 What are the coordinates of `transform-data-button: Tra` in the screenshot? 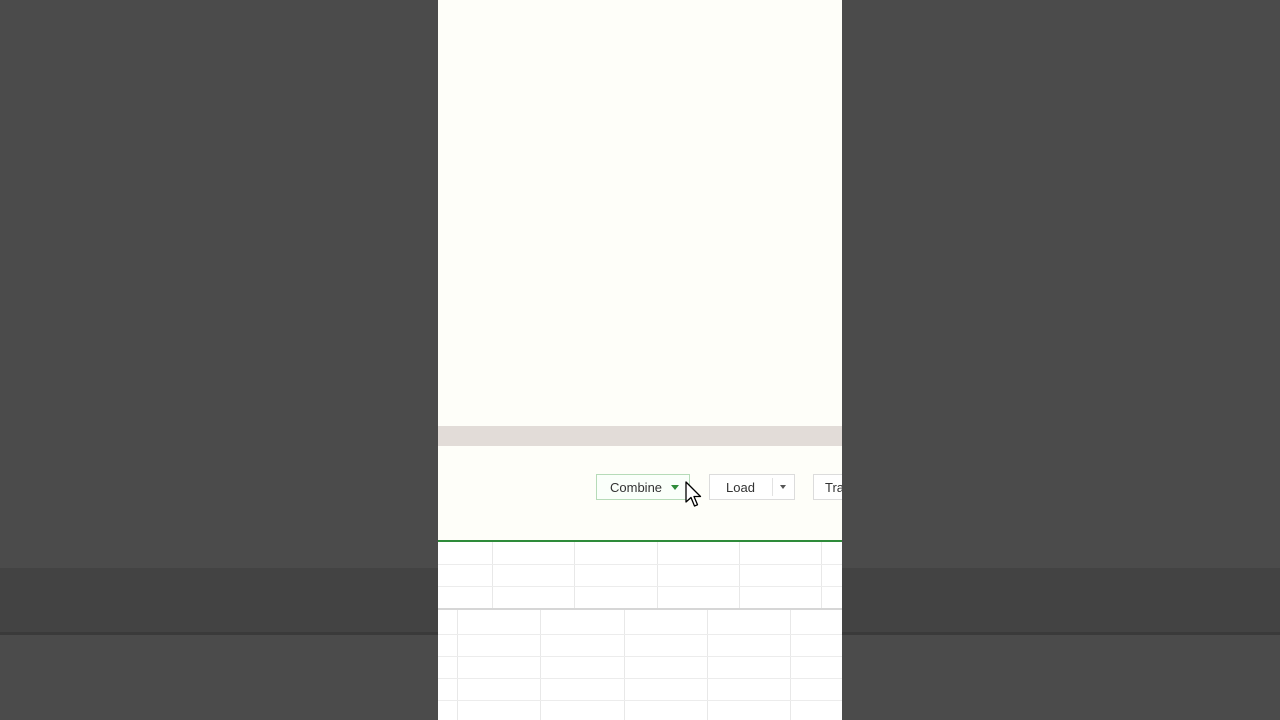 It's located at (827, 487).